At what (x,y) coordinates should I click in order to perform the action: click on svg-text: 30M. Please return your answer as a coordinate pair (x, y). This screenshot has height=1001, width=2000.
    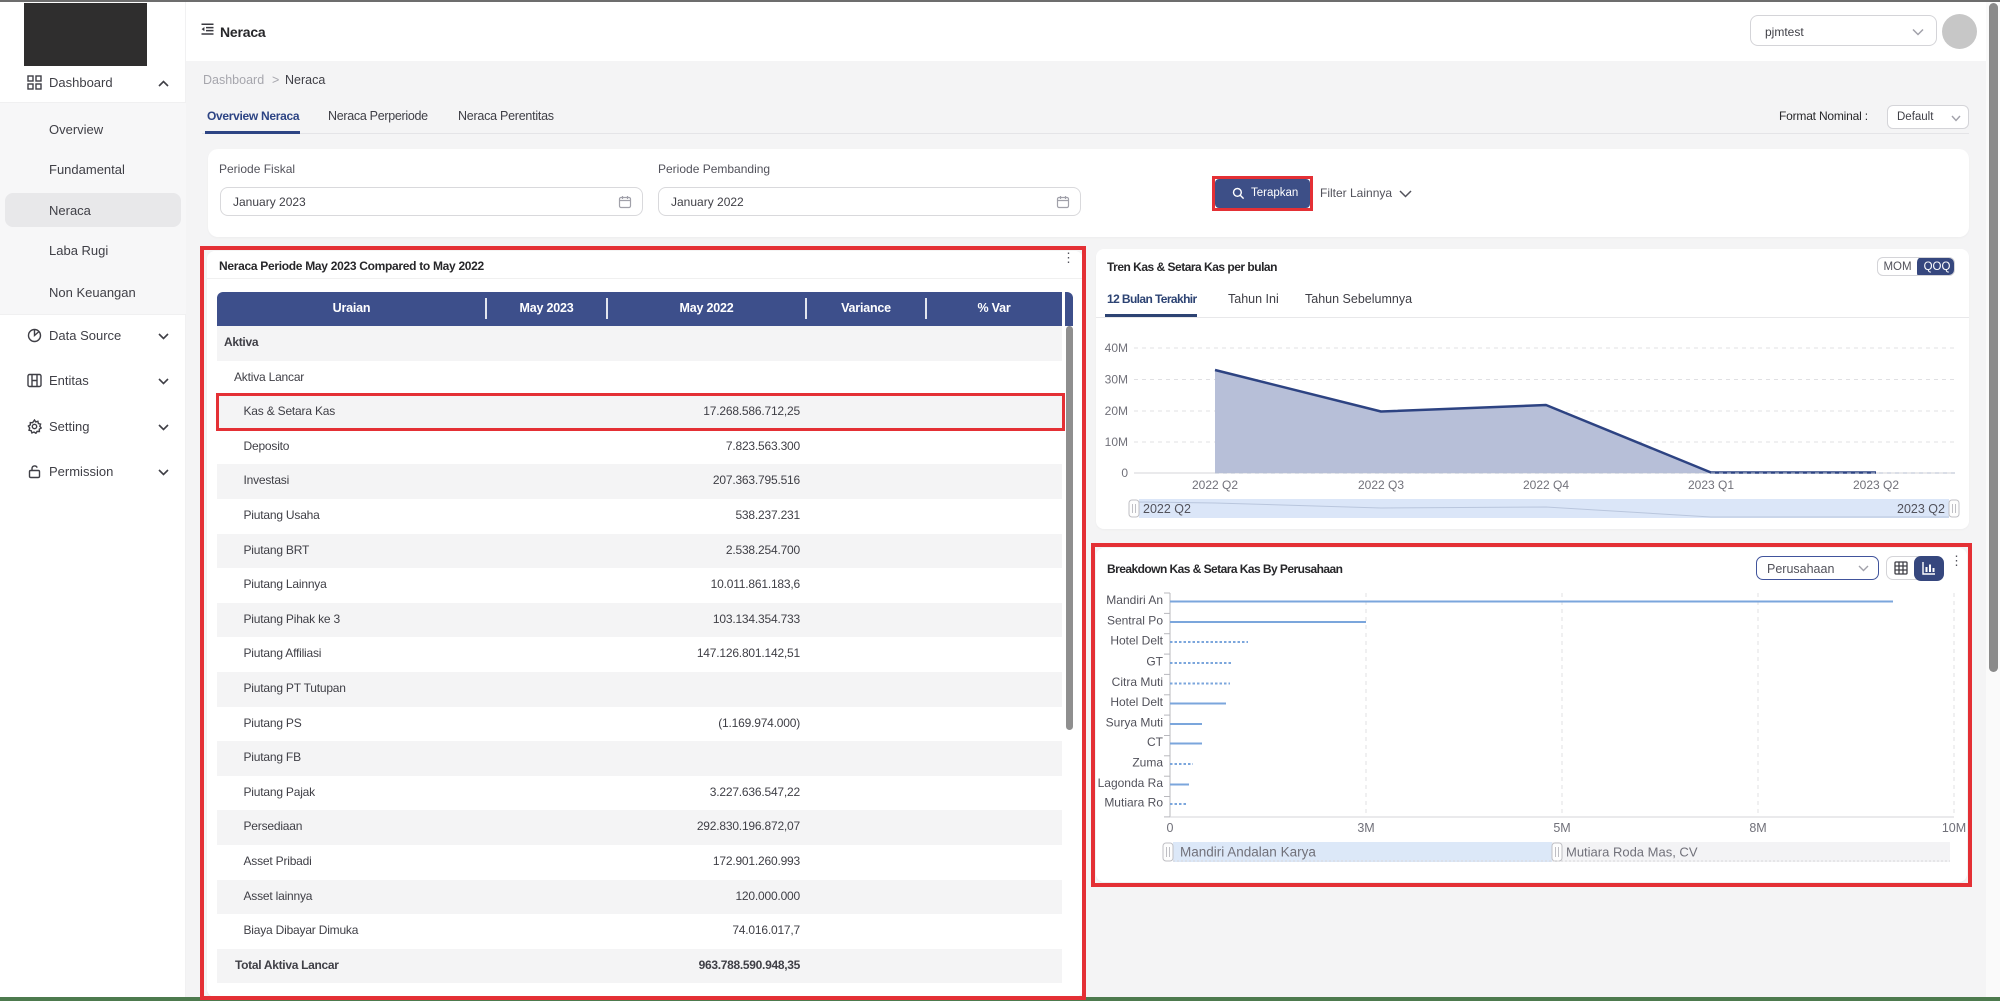
    Looking at the image, I should click on (1116, 380).